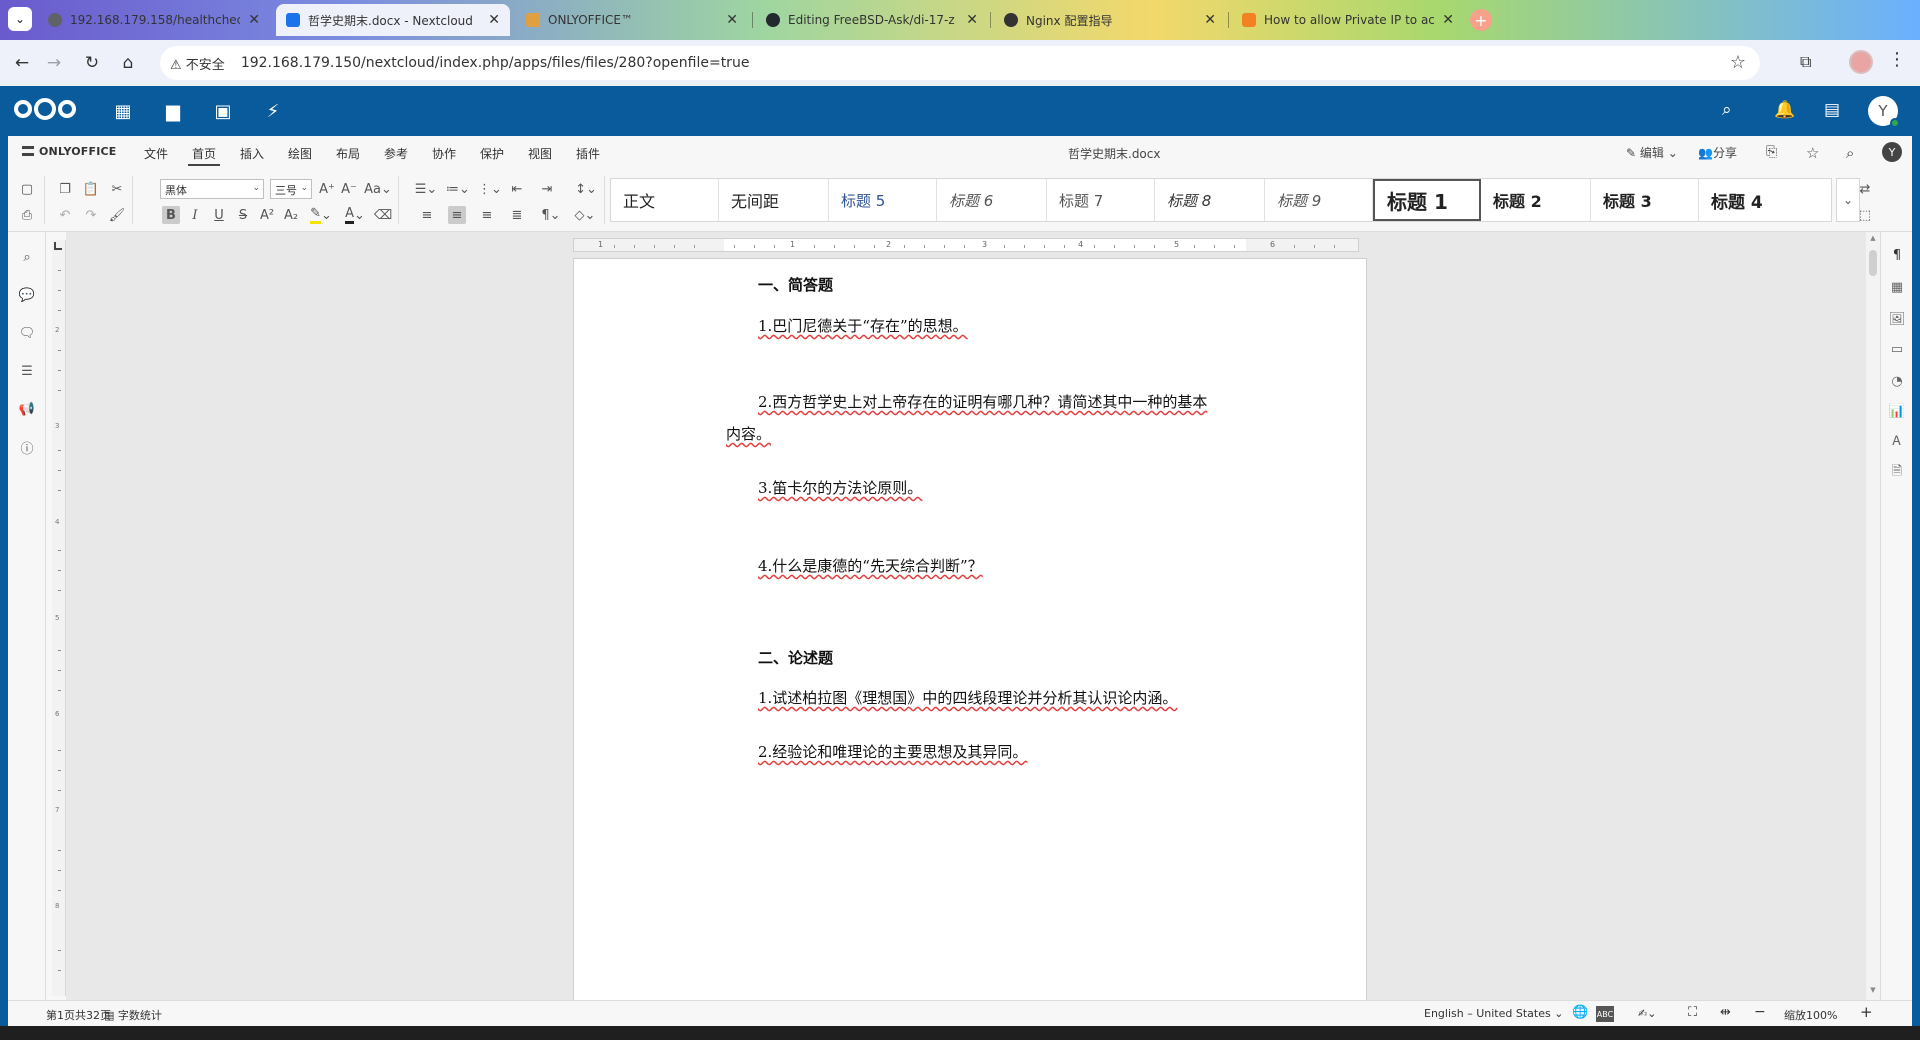 This screenshot has width=1920, height=1040. Describe the element at coordinates (1897, 349) in the screenshot. I see `header-footer-settings-icon: ▭` at that location.